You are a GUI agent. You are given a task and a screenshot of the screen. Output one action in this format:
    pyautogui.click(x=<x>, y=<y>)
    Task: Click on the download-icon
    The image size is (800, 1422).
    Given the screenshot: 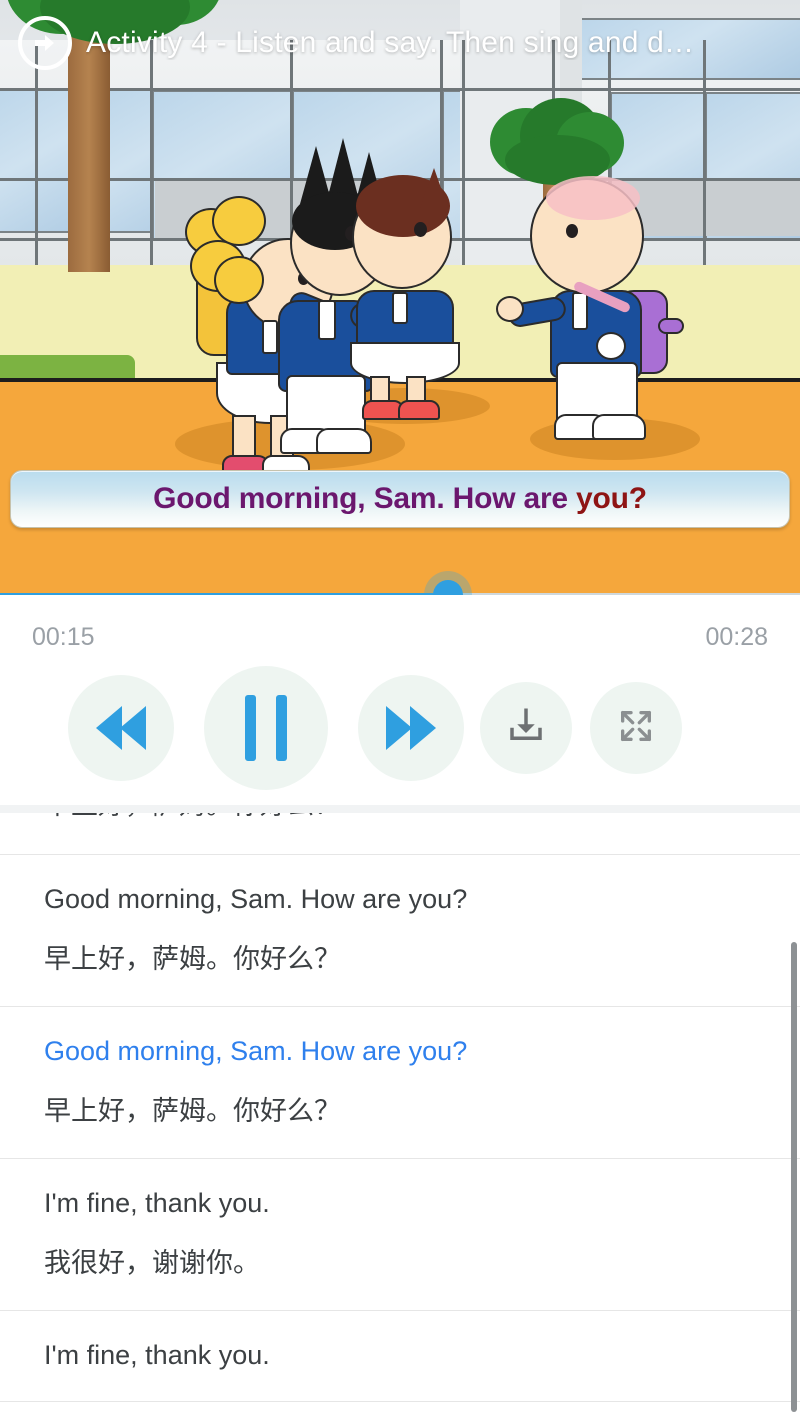 What is the action you would take?
    pyautogui.click(x=526, y=728)
    